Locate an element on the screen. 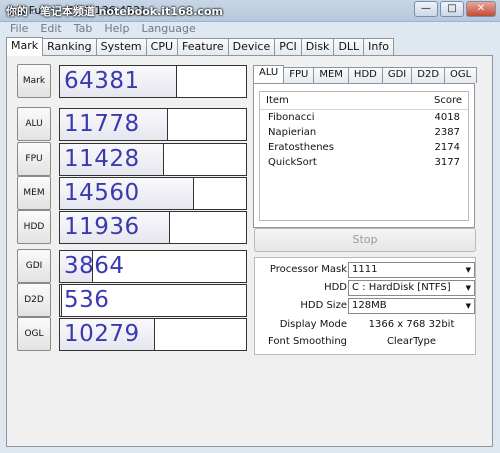 The image size is (500, 453). menu-help: Help is located at coordinates (116, 29).